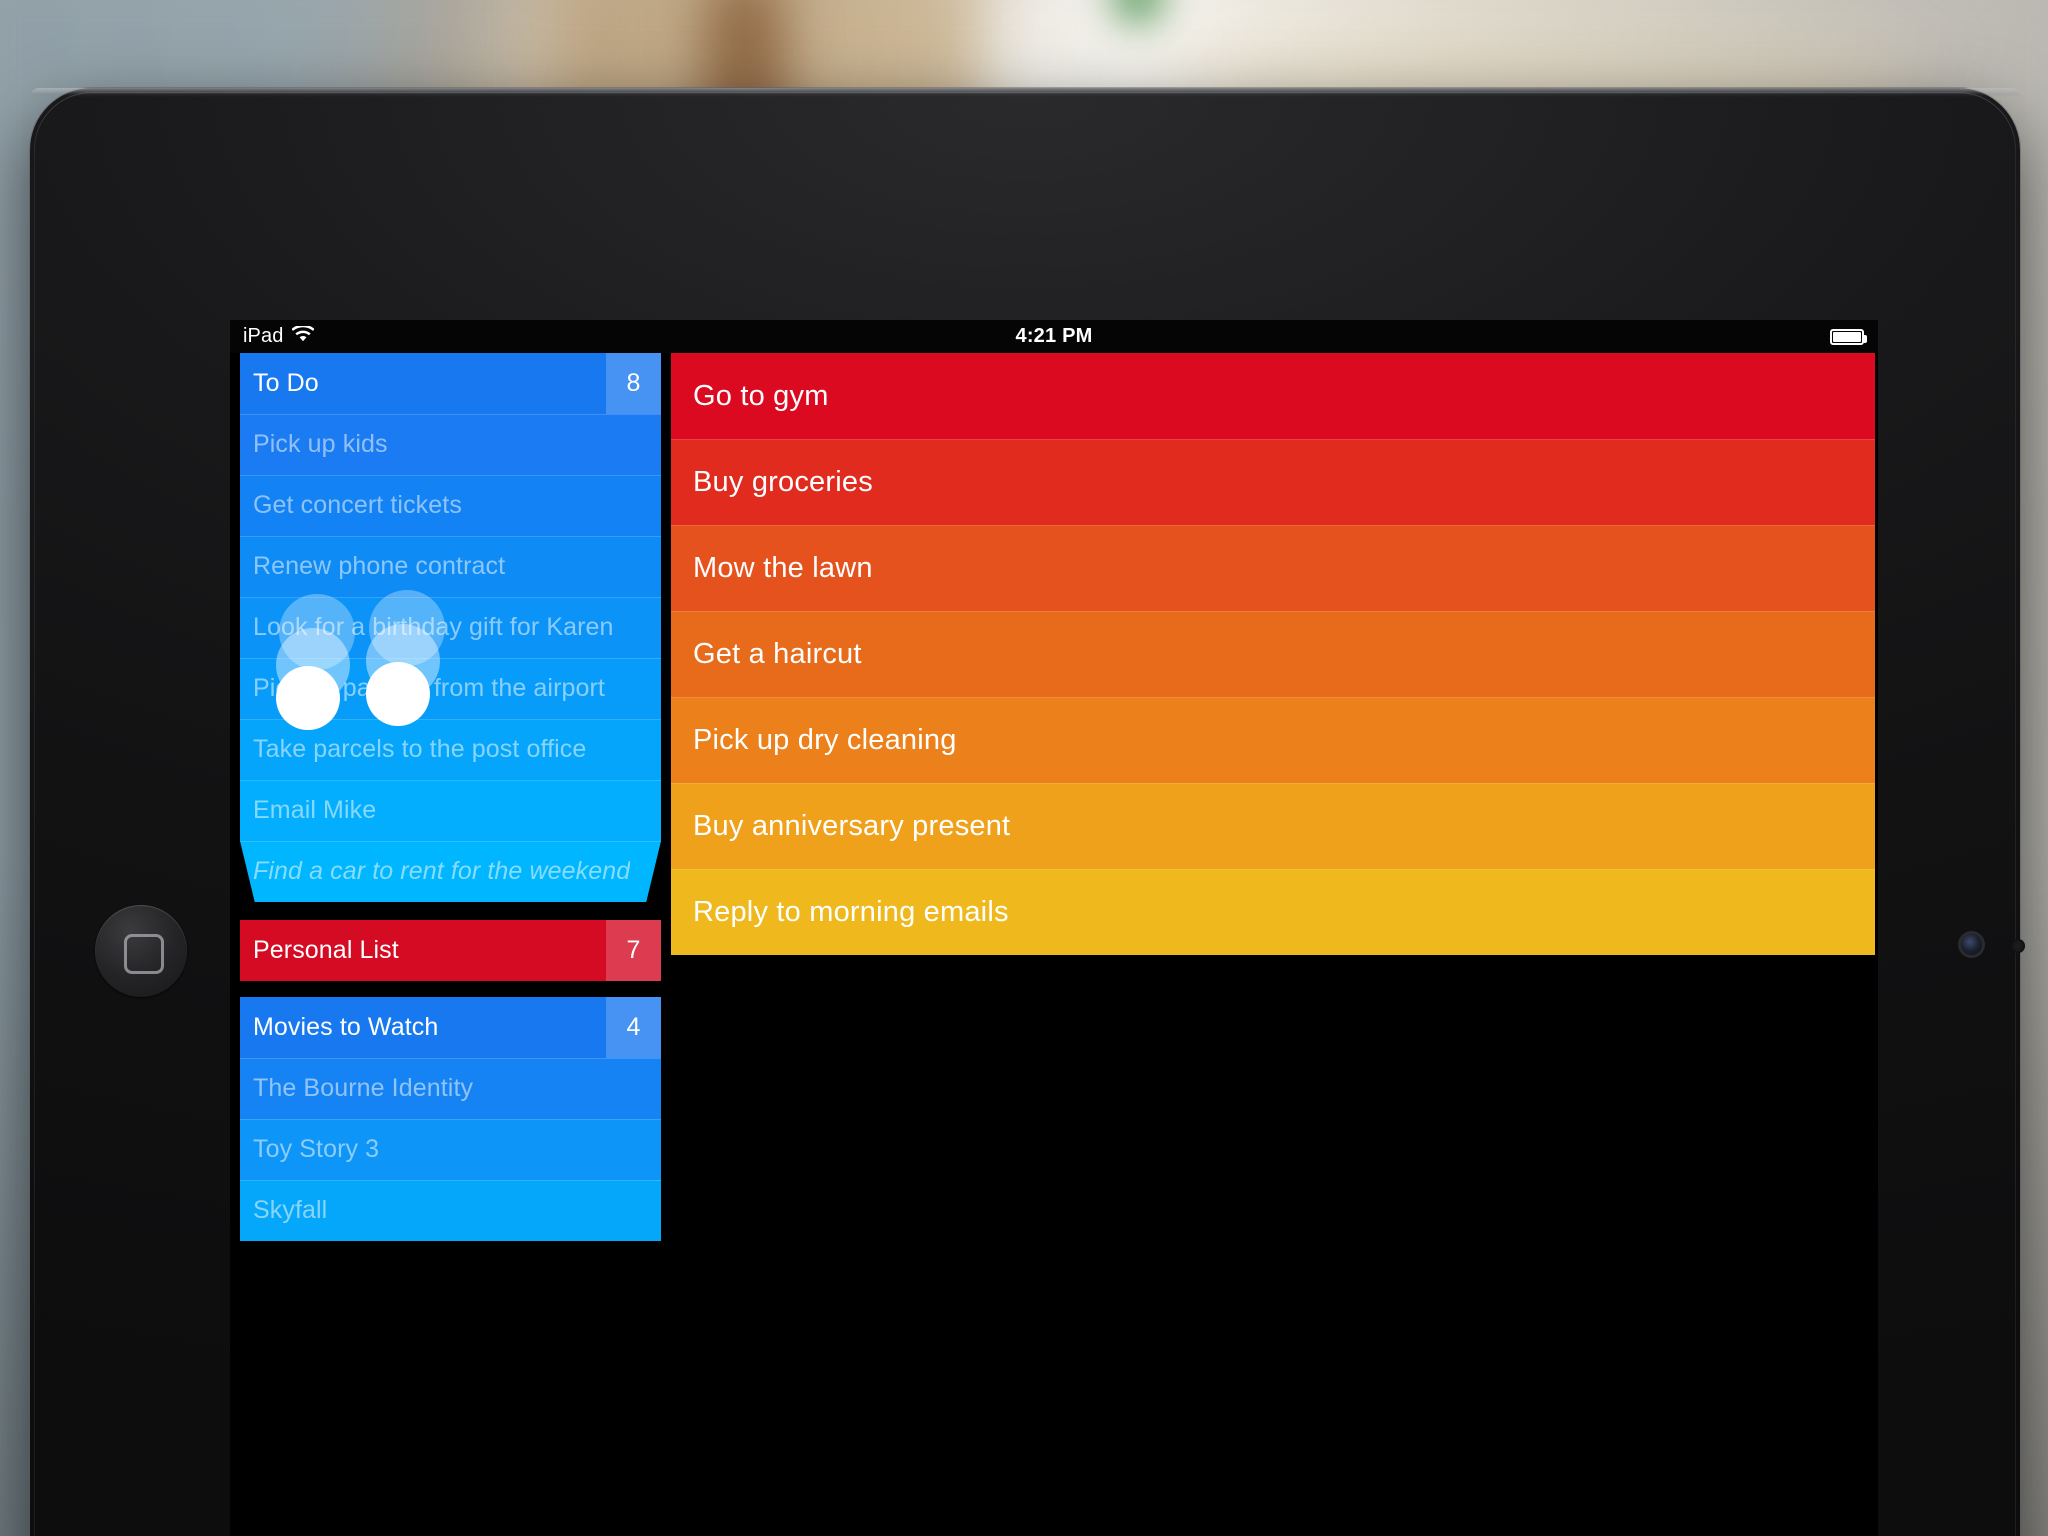  Describe the element at coordinates (761, 395) in the screenshot. I see `task-label: Go to gym` at that location.